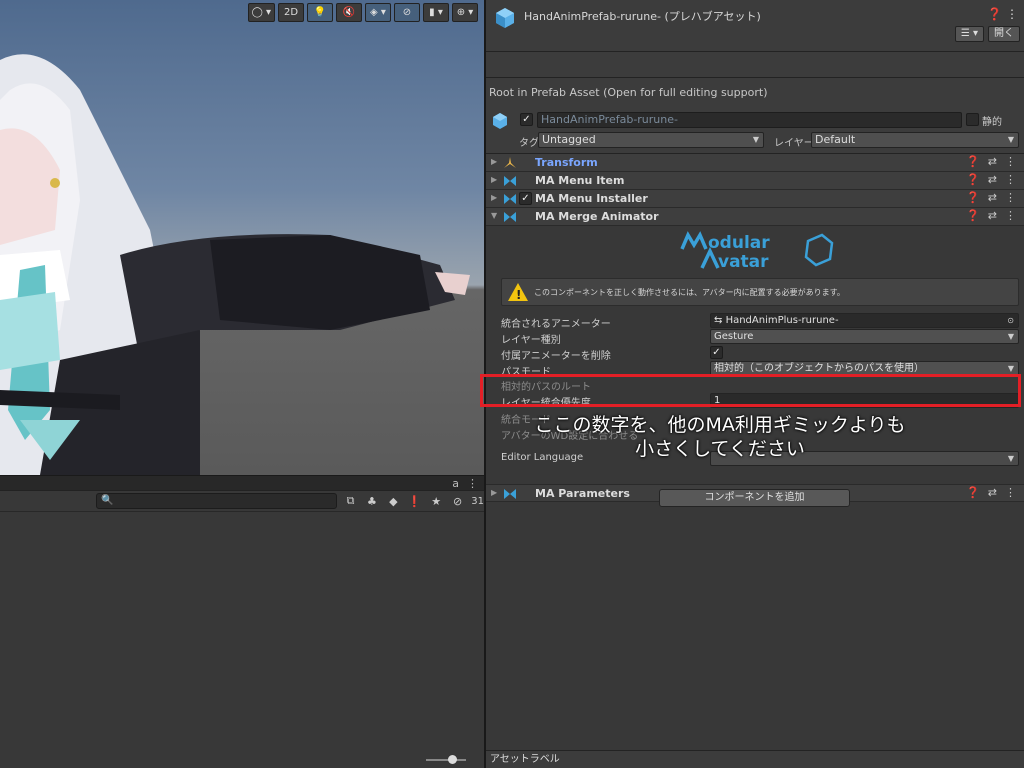  I want to click on label-icon: ◆, so click(393, 501).